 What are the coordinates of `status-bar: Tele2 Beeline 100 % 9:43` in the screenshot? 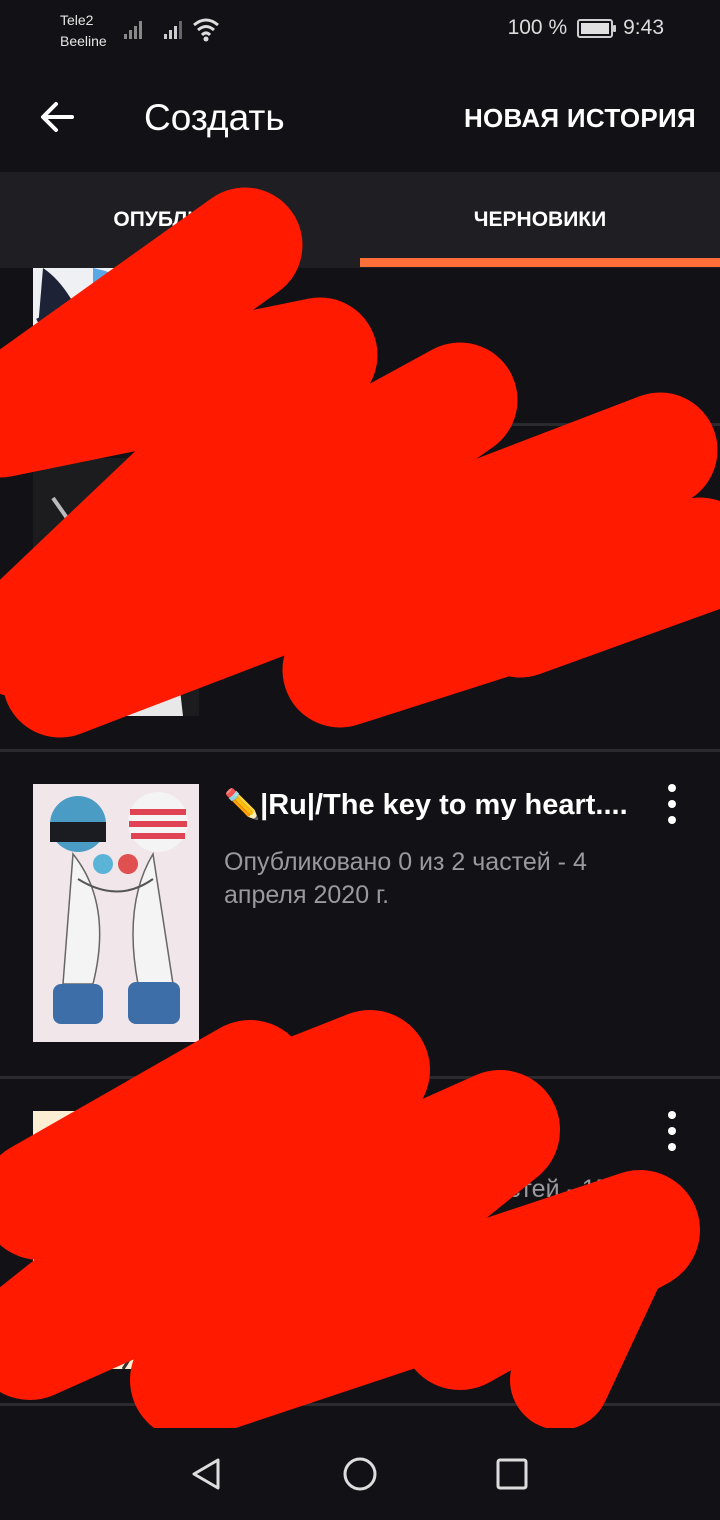 It's located at (360, 35).